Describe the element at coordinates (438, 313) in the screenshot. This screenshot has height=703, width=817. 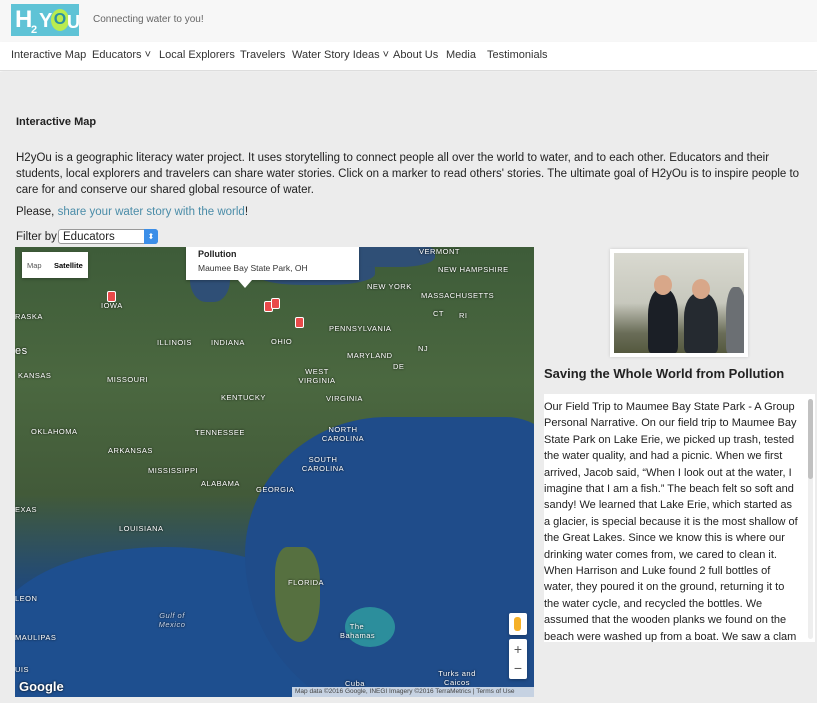
I see `map-label: CT` at that location.